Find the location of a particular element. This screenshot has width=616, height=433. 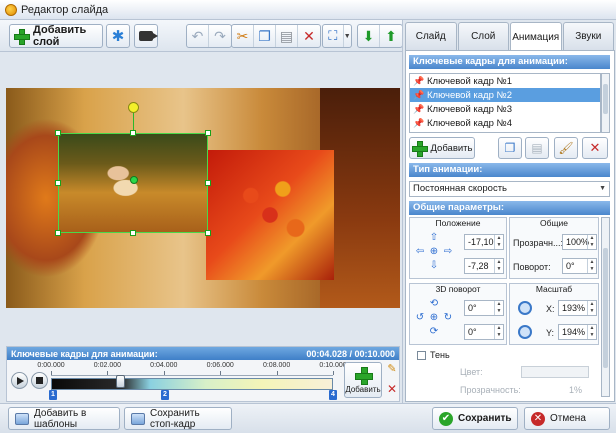

paste-keyframe-button: ▤ is located at coordinates (537, 148).